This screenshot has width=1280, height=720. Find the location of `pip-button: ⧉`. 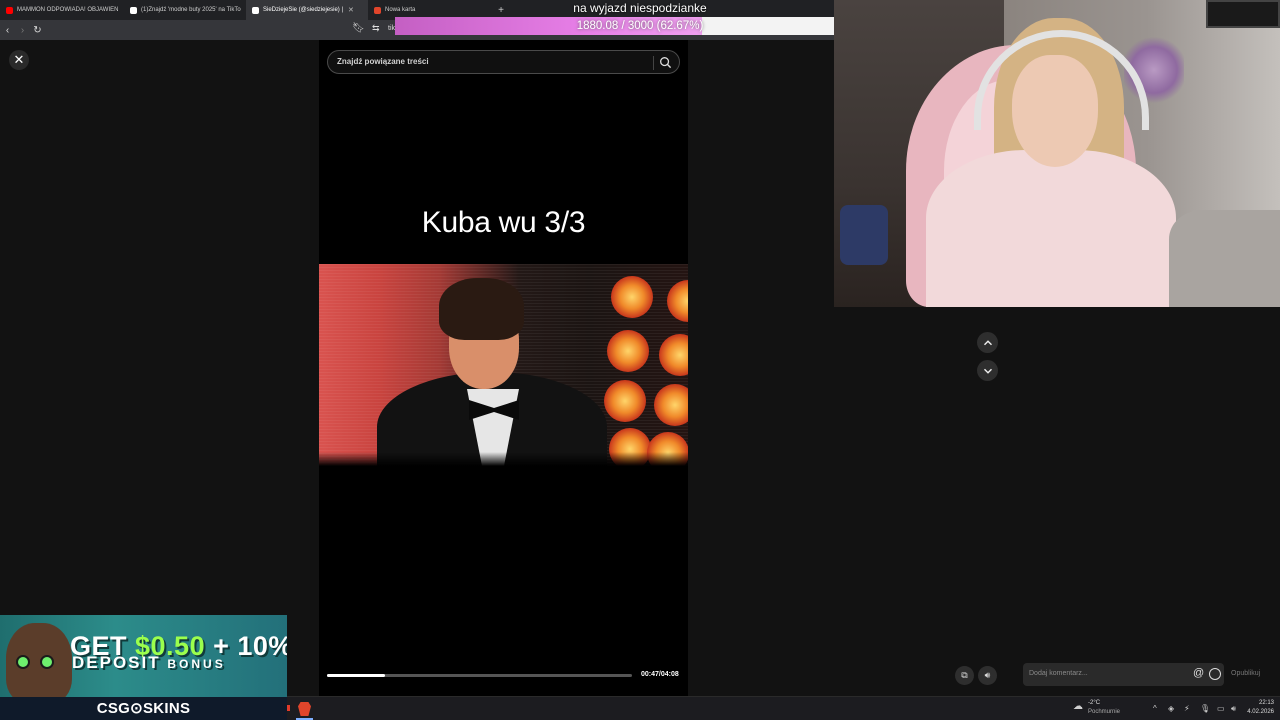

pip-button: ⧉ is located at coordinates (964, 675).